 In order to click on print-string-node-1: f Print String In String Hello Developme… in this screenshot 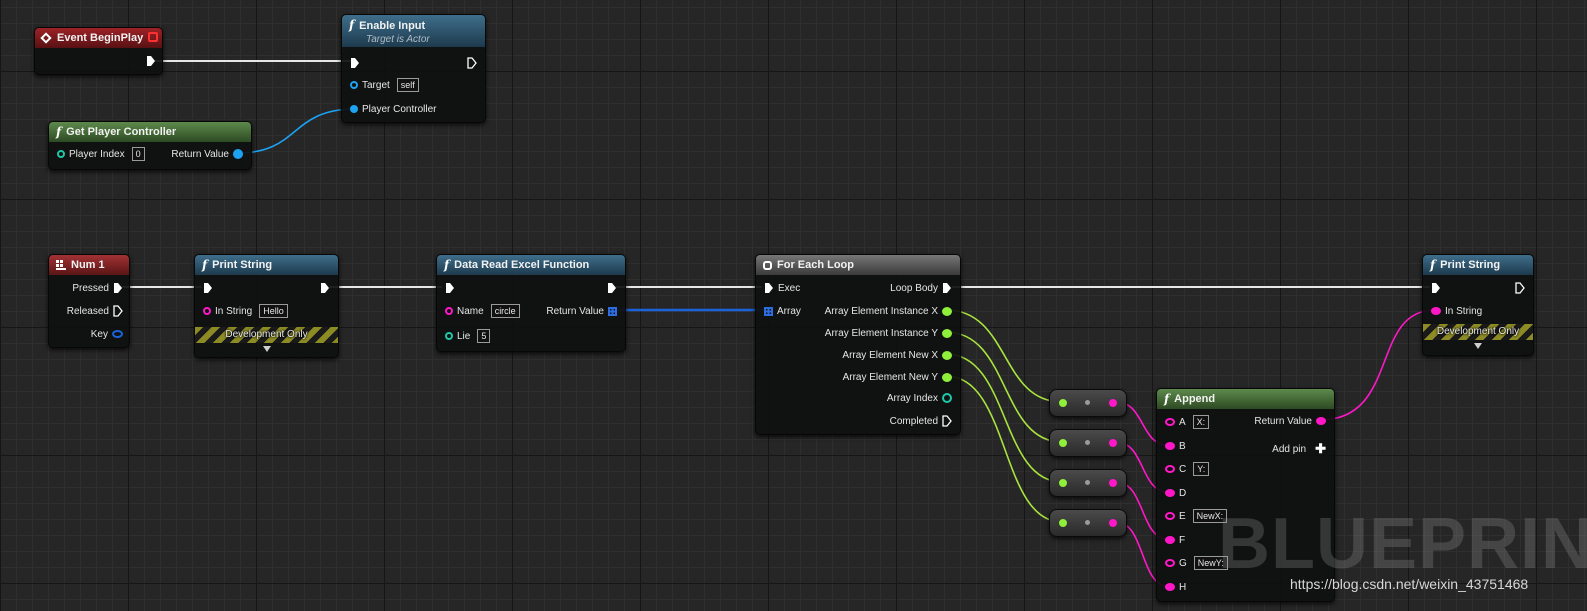, I will do `click(266, 306)`.